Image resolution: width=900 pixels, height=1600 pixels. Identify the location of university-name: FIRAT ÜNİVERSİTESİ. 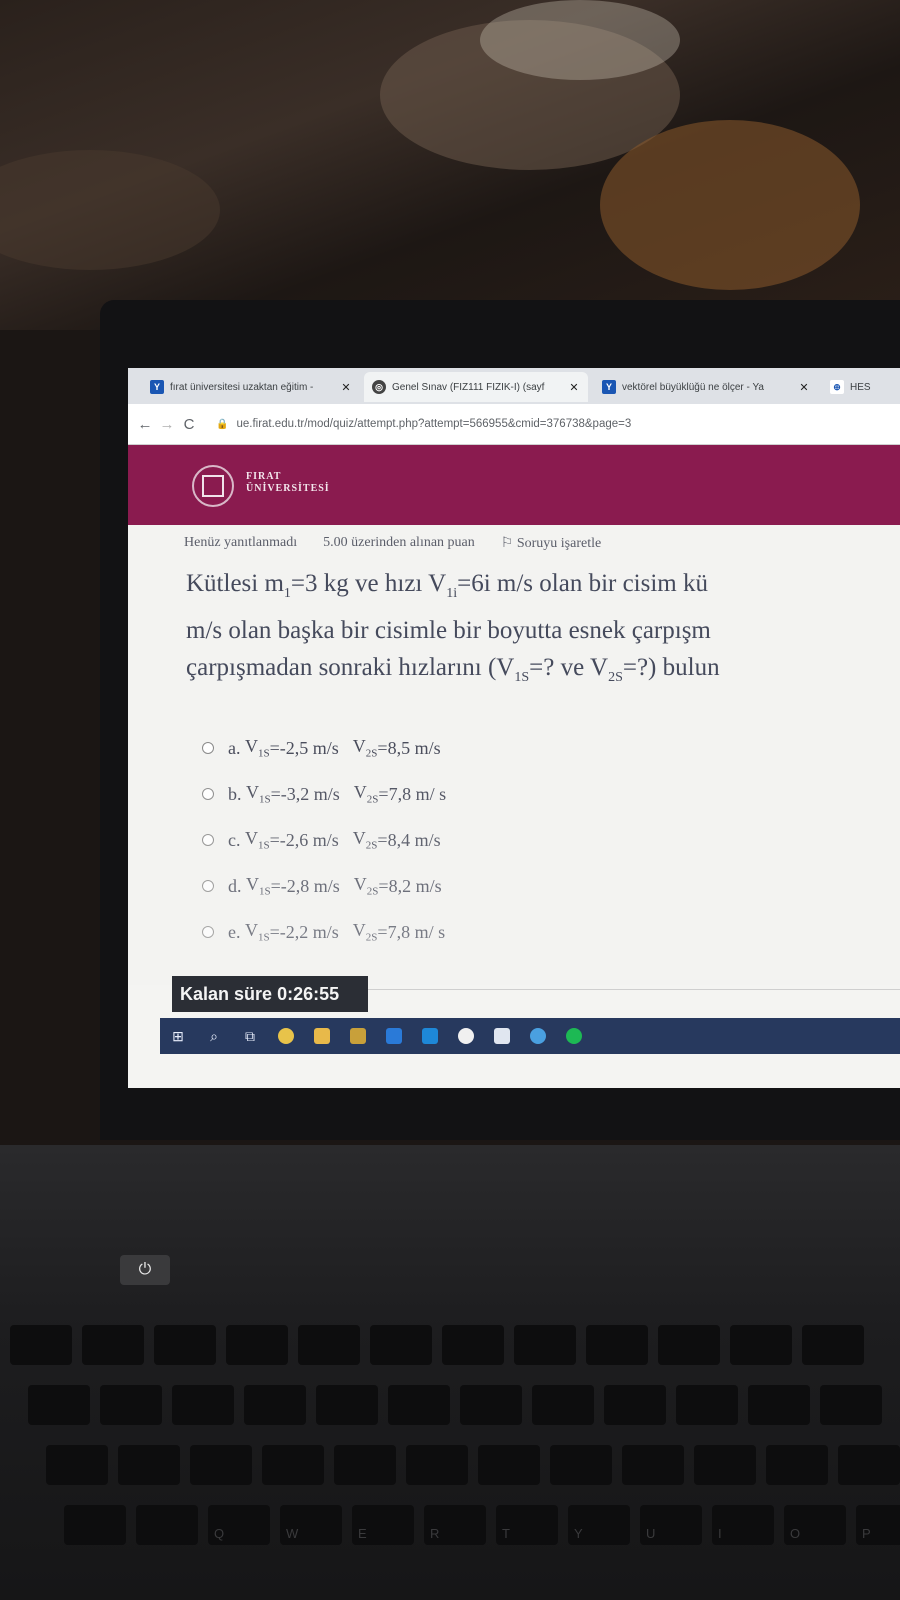
(288, 483).